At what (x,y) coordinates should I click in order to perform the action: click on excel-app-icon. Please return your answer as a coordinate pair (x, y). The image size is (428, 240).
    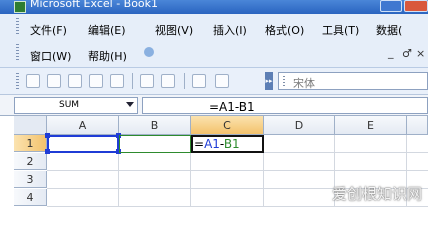
    Looking at the image, I should click on (20, 7).